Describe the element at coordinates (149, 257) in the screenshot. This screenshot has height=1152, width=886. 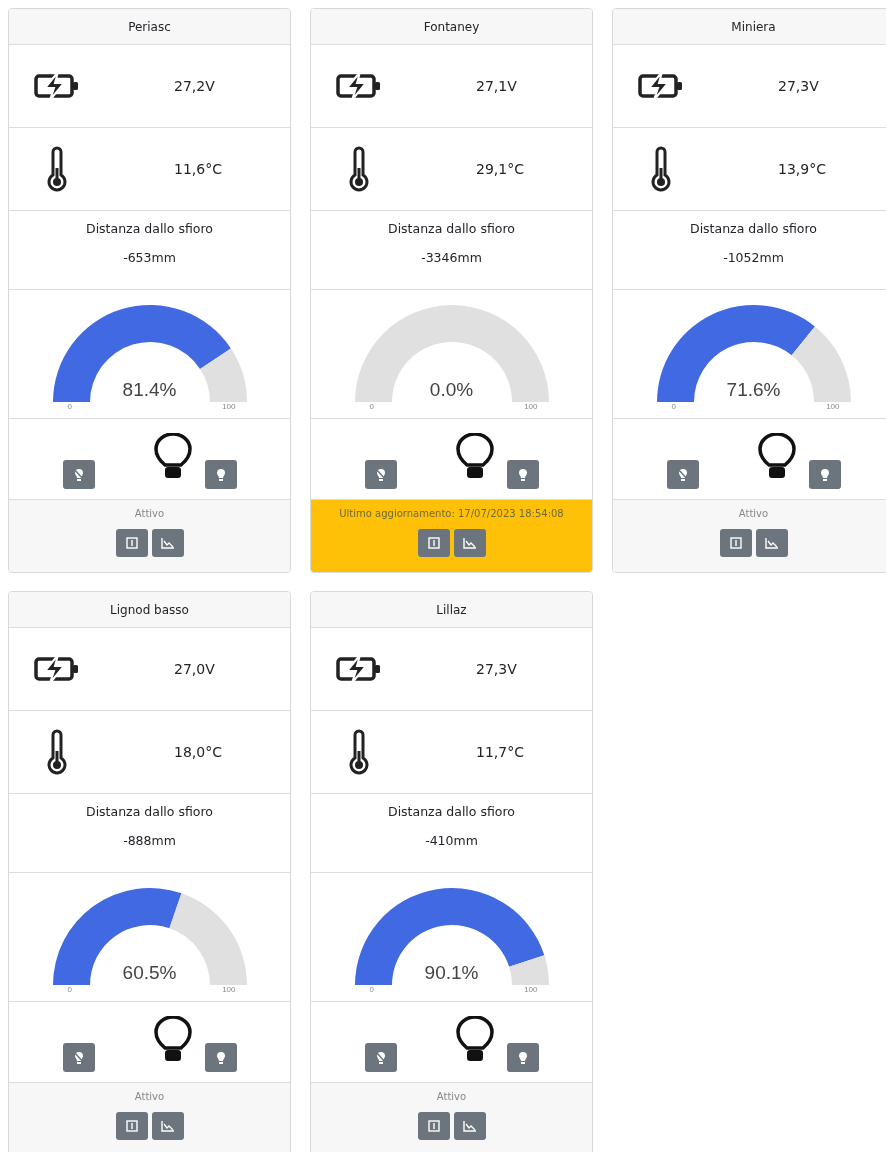
I see `distance-value: -653mm` at that location.